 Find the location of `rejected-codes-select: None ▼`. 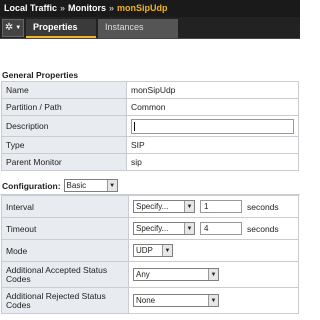

rejected-codes-select: None ▼ is located at coordinates (176, 300).